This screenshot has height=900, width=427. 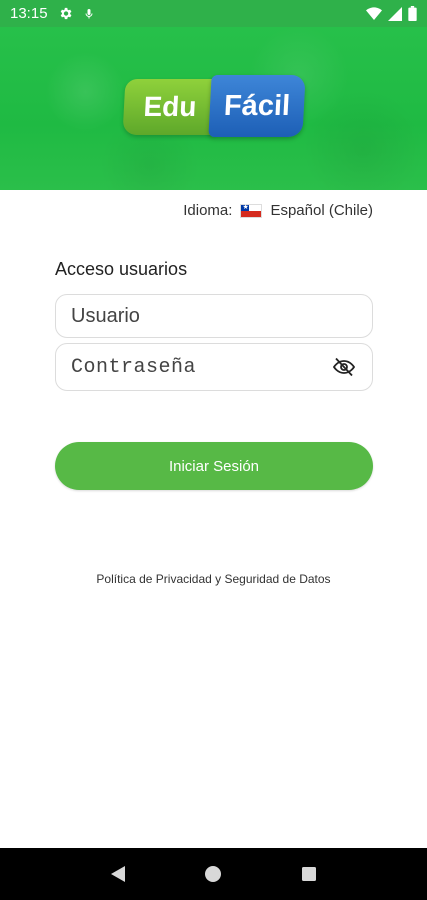 I want to click on signal-icon, so click(x=395, y=13).